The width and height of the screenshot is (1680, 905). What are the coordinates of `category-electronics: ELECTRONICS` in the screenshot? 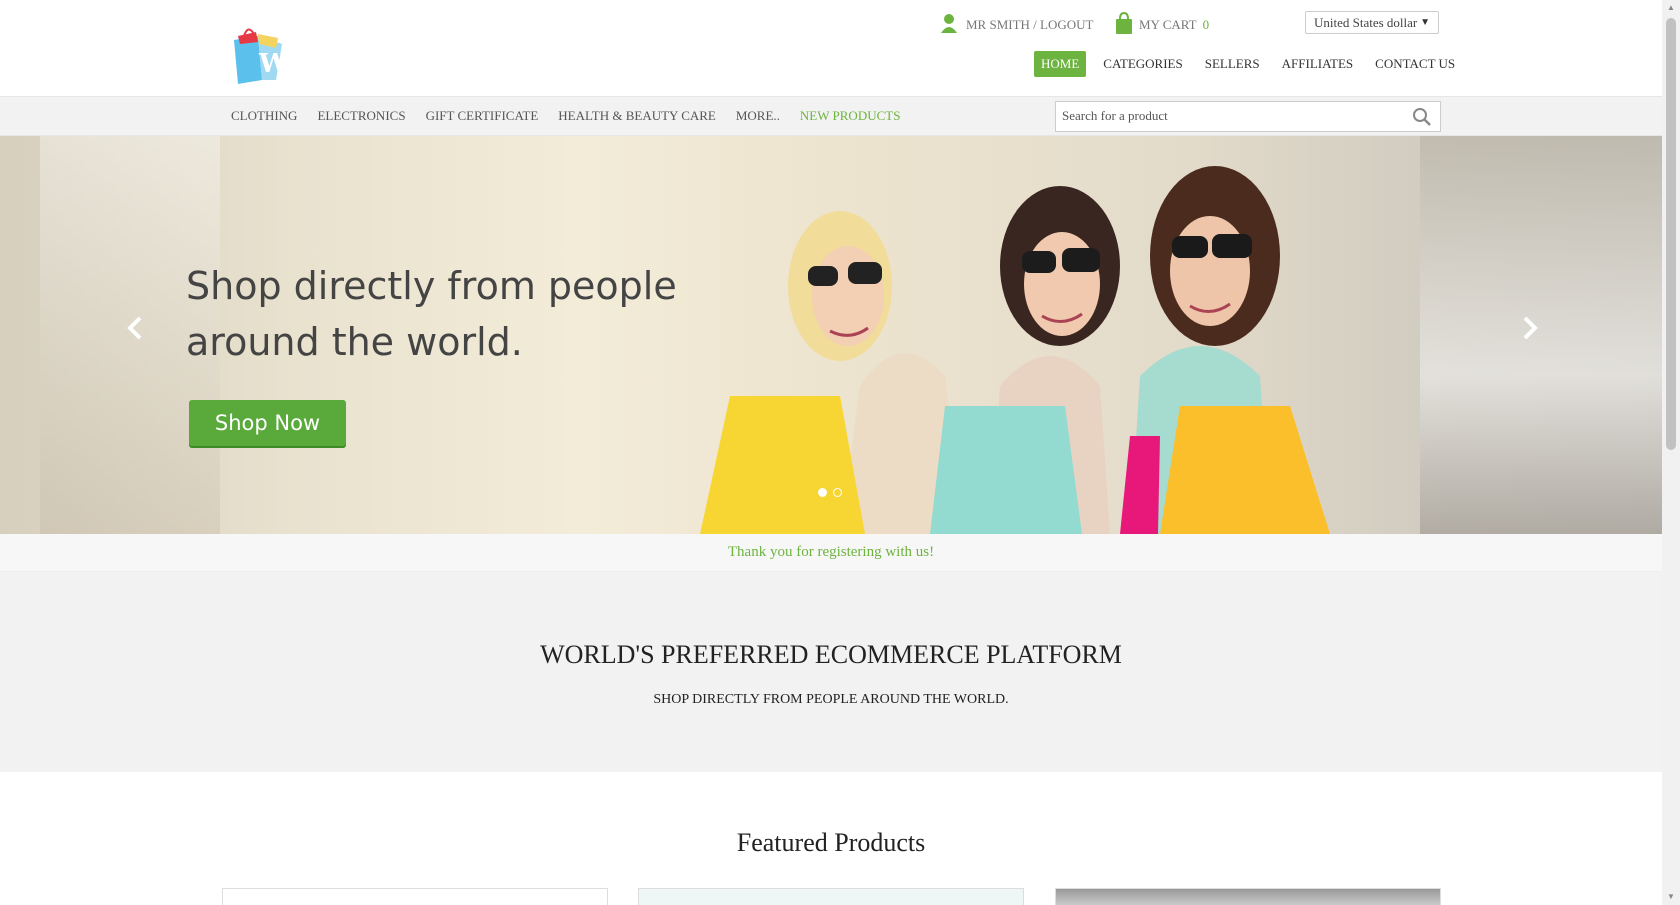 It's located at (361, 116).